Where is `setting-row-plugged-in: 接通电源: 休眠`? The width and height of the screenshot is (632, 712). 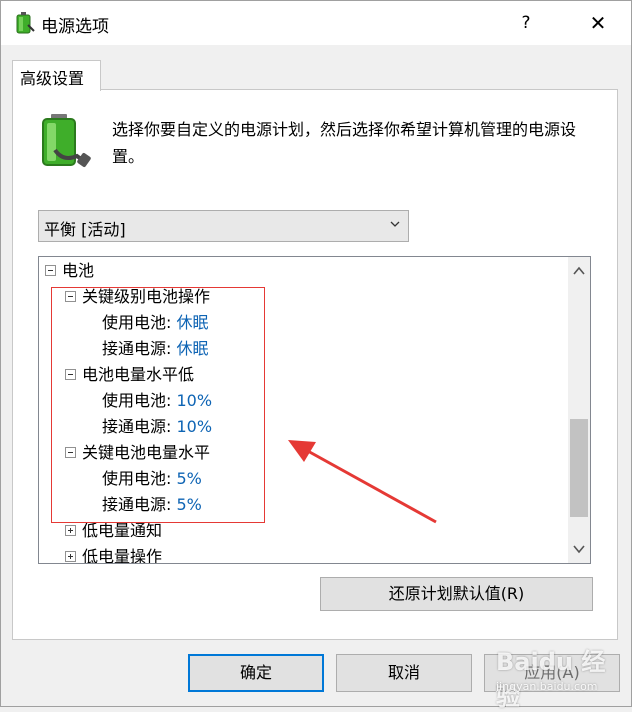 setting-row-plugged-in: 接通电源: 休眠 is located at coordinates (155, 349).